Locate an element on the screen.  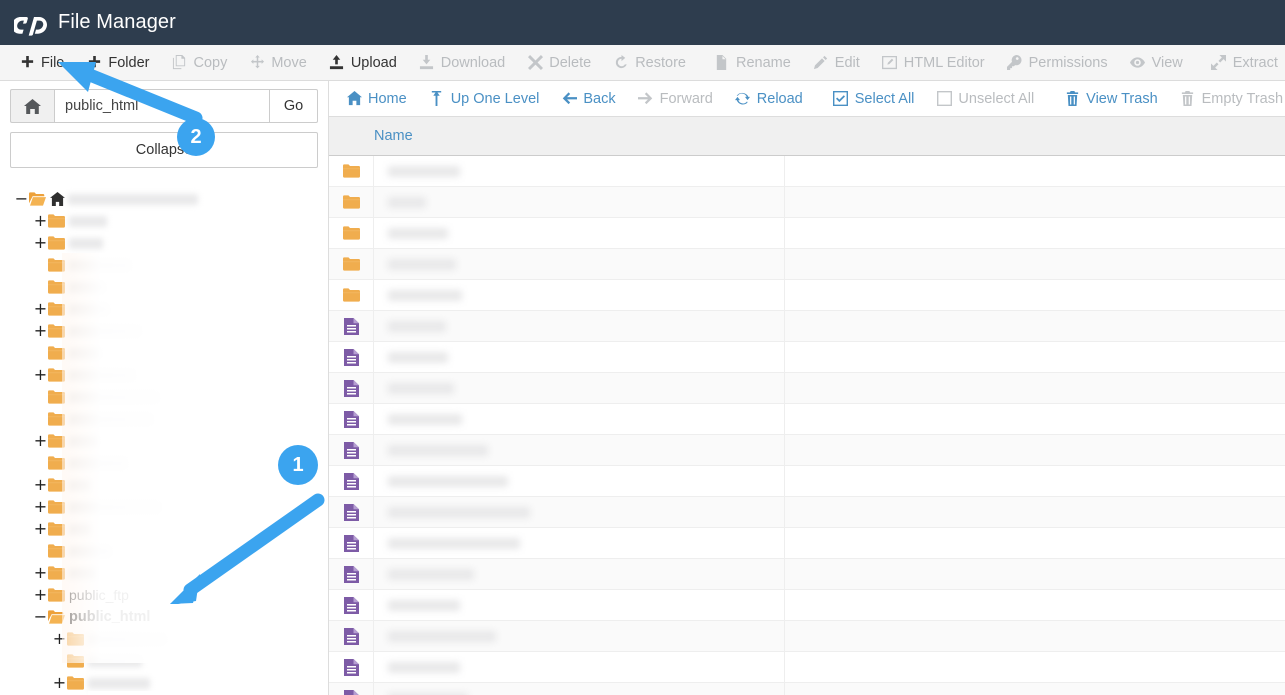
tree-item: − is located at coordinates (171, 199).